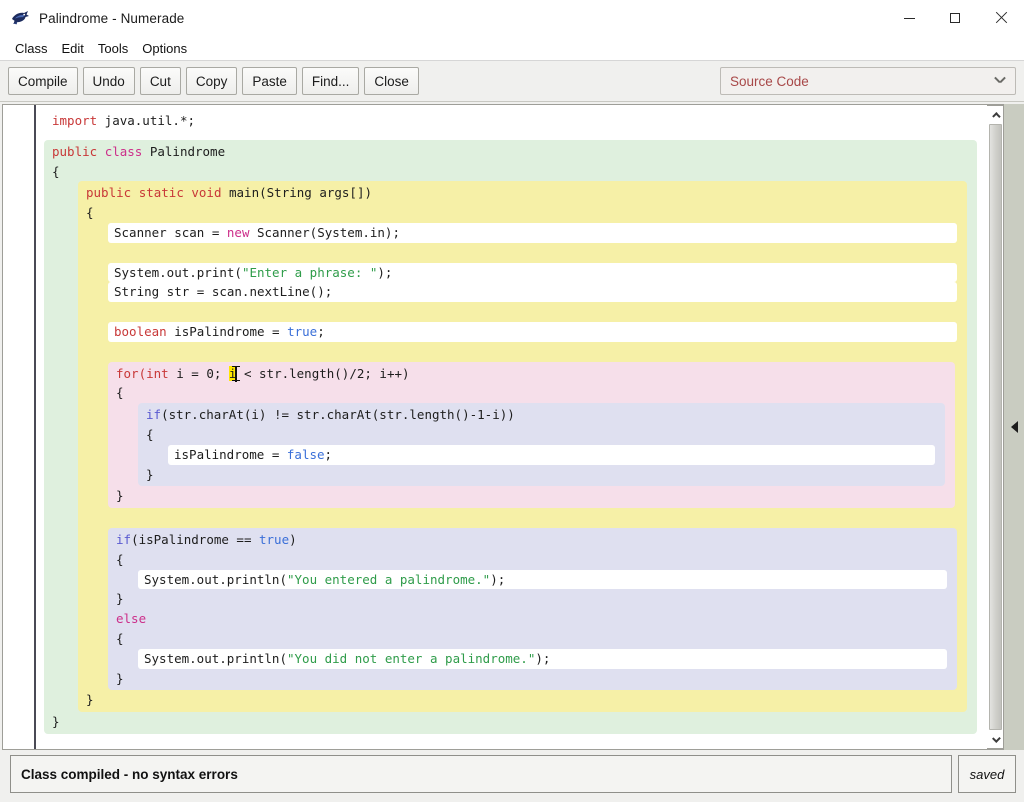 The height and width of the screenshot is (802, 1024). I want to click on boolean-var: isPalindrome =, so click(227, 331).